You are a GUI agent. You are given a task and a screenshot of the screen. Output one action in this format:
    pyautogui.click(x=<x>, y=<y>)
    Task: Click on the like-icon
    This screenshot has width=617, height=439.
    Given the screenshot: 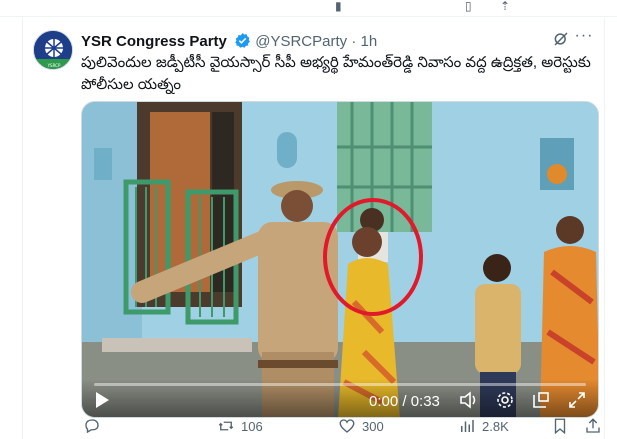 What is the action you would take?
    pyautogui.click(x=347, y=426)
    